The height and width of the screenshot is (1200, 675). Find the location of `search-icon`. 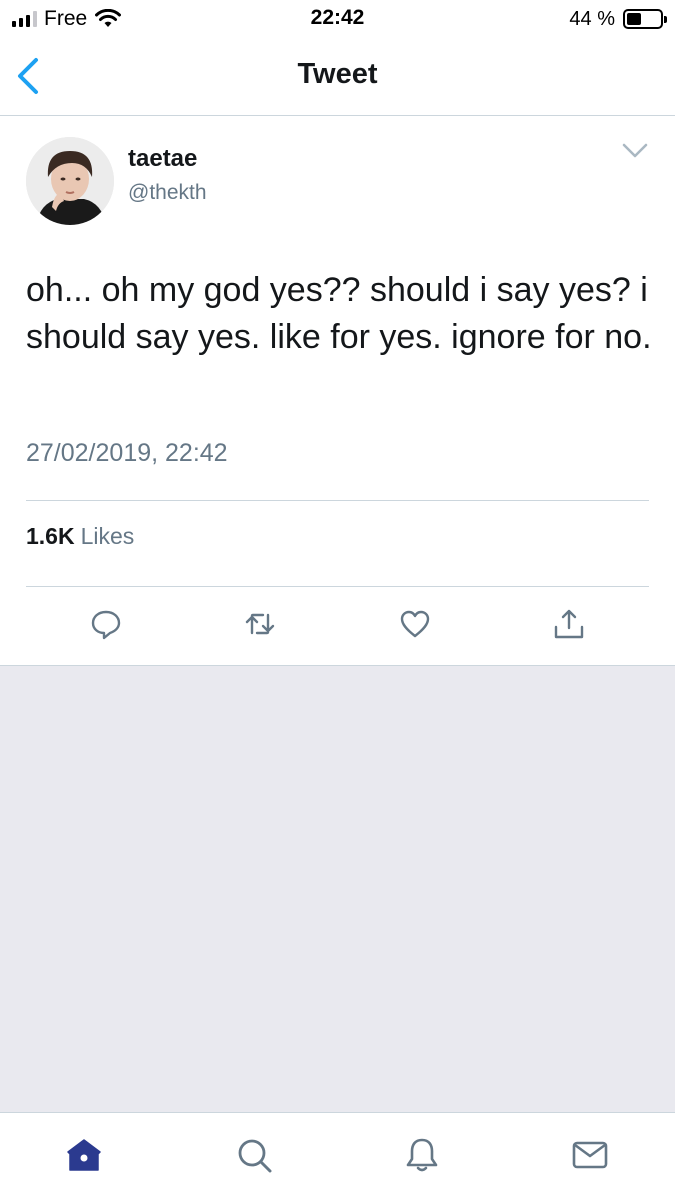

search-icon is located at coordinates (254, 1155).